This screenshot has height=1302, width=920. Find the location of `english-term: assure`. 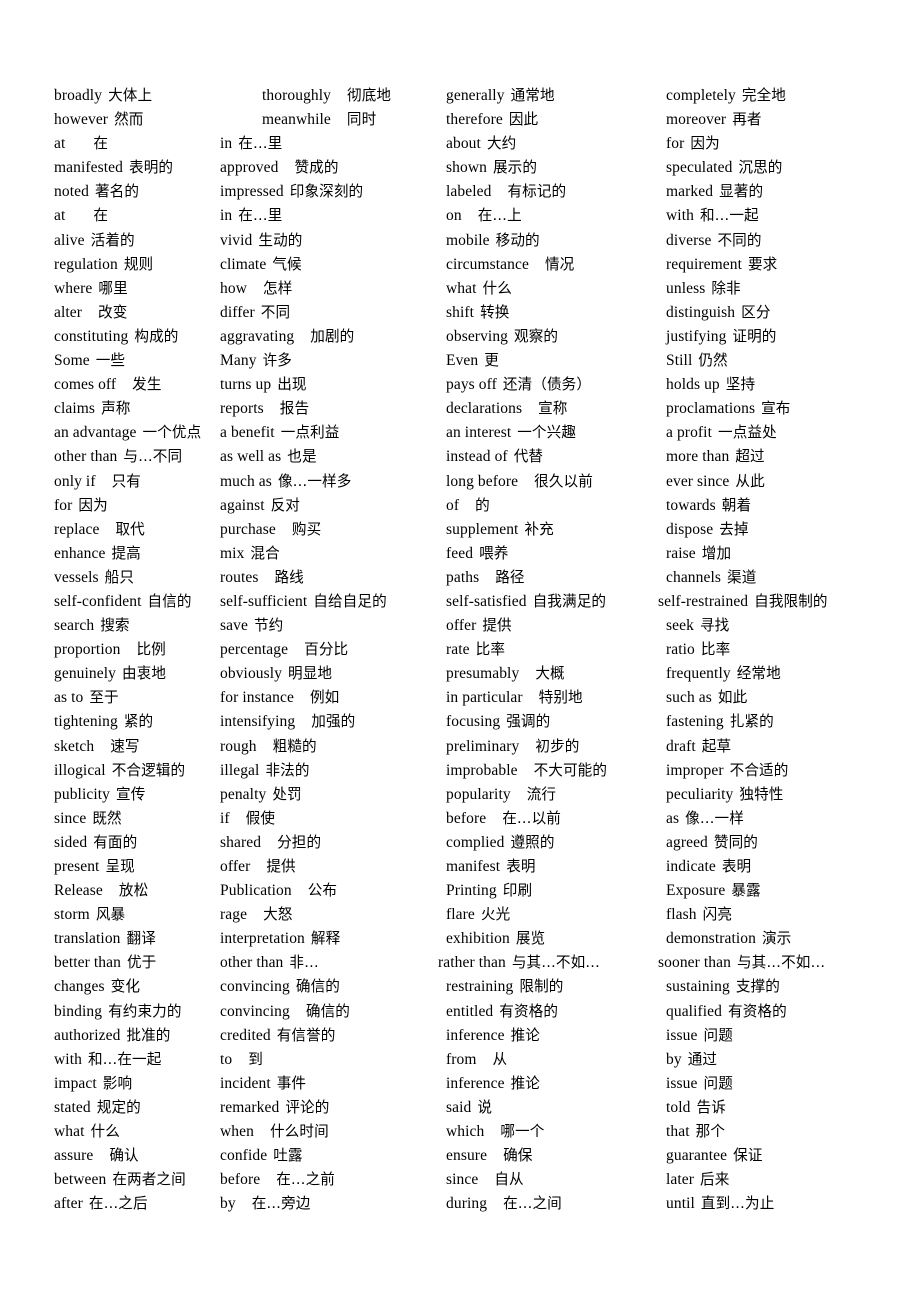

english-term: assure is located at coordinates (74, 1156).